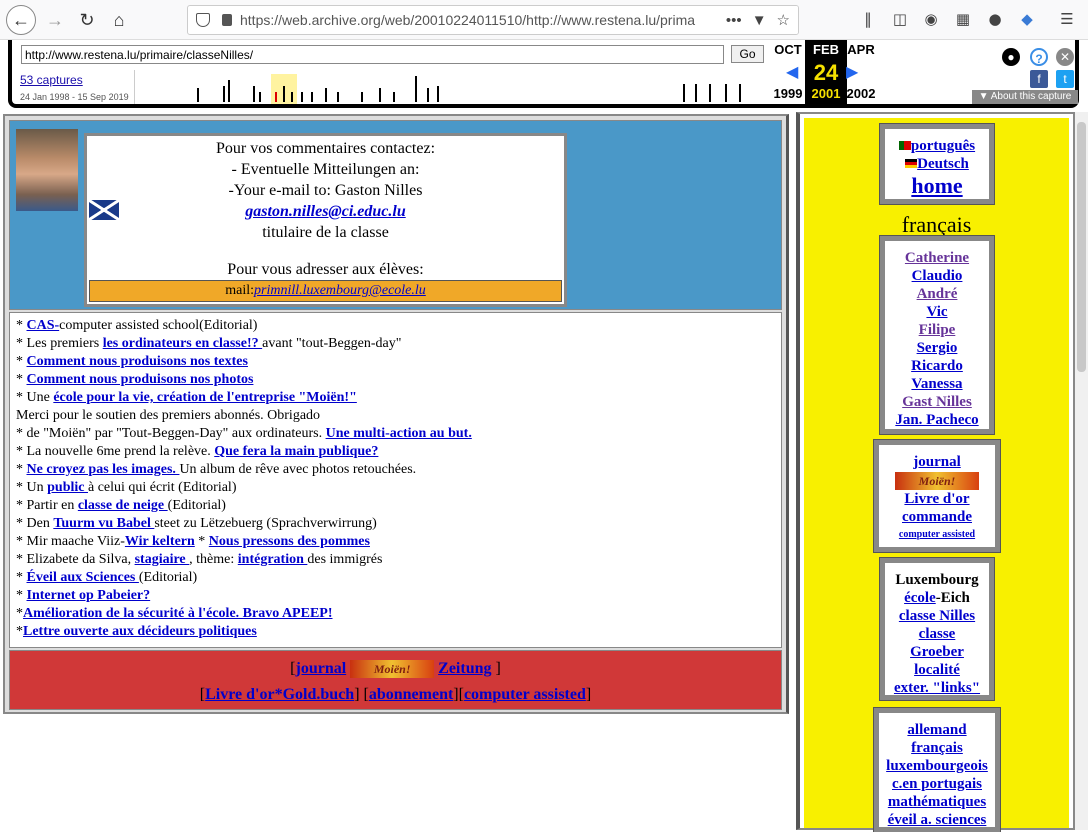  Describe the element at coordinates (83, 595) in the screenshot. I see `list-item: * Internet op Pabeier?` at that location.